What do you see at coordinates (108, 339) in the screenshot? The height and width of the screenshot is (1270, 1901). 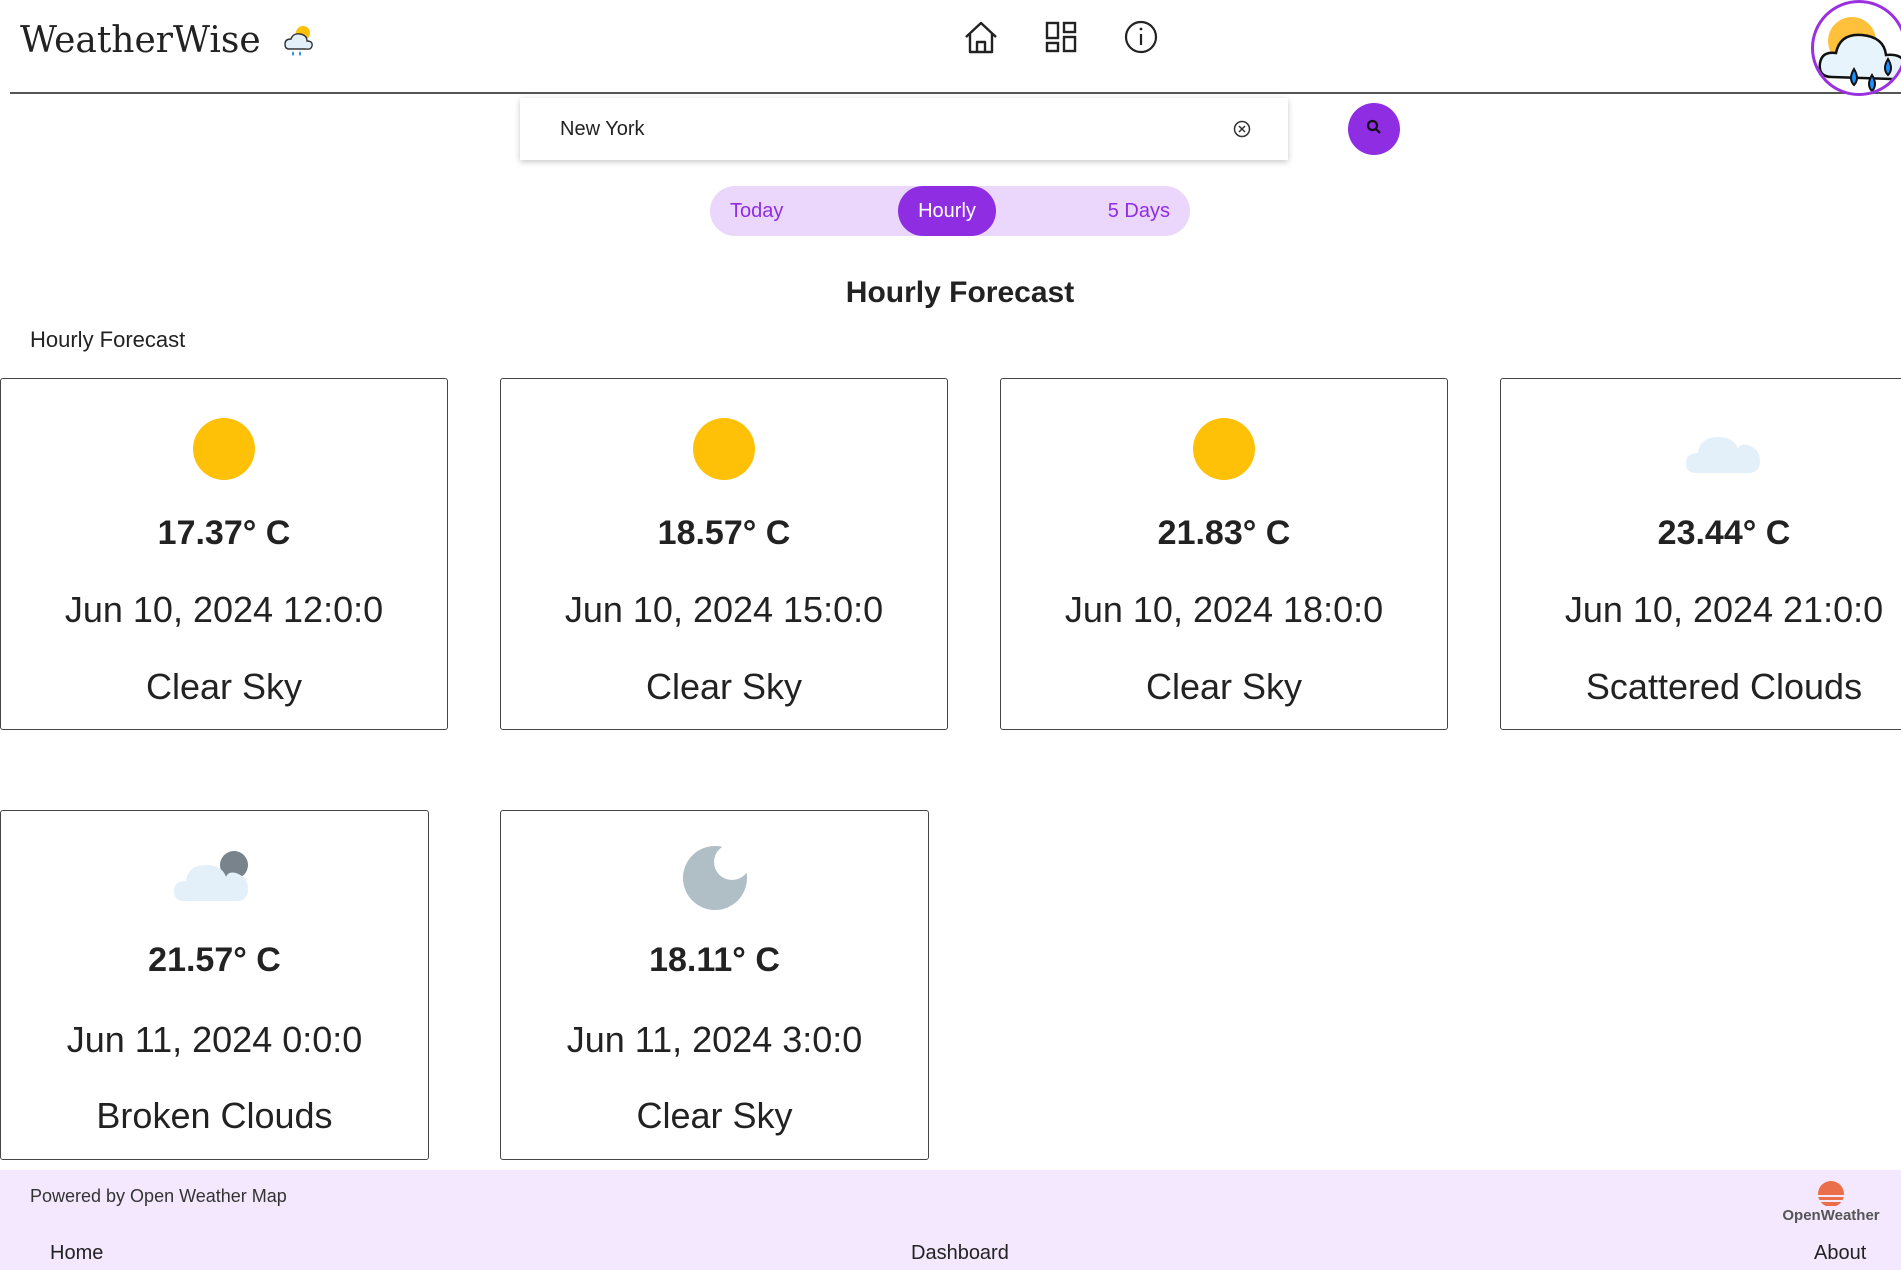 I see `section-subtitle: Hourly Forecast` at bounding box center [108, 339].